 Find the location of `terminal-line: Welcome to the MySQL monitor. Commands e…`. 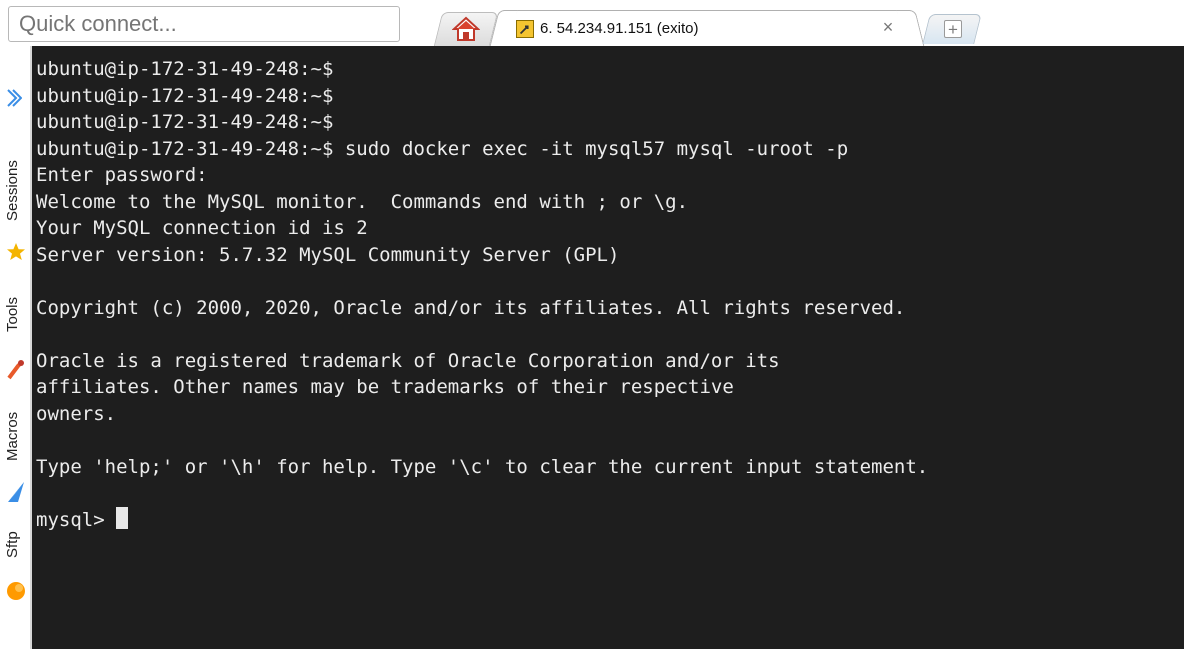

terminal-line: Welcome to the MySQL monitor. Commands e… is located at coordinates (362, 201).